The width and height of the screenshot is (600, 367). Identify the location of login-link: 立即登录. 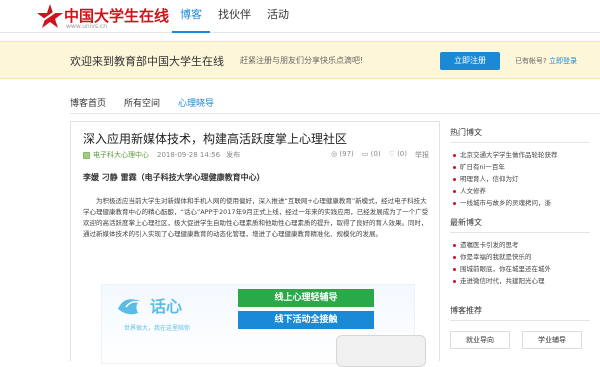
(563, 61).